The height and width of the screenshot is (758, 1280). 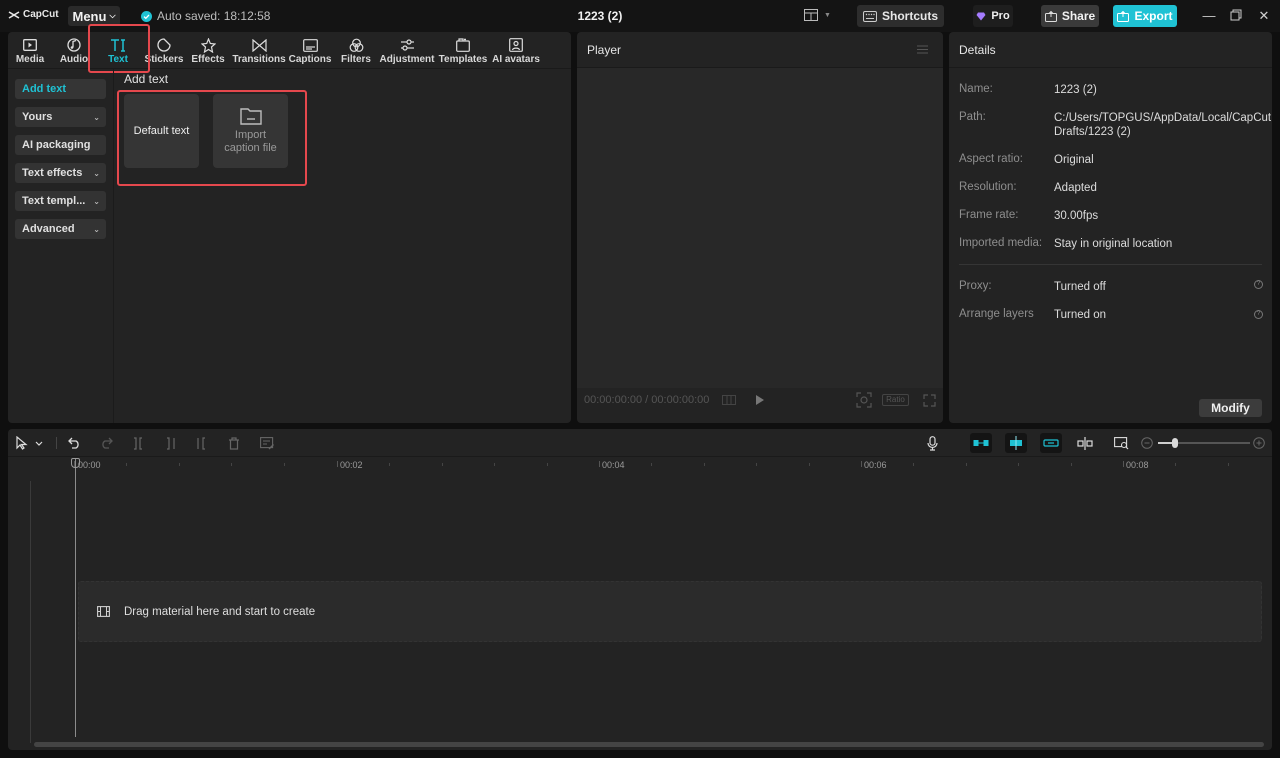 What do you see at coordinates (1209, 443) in the screenshot?
I see `zoom-slider-track` at bounding box center [1209, 443].